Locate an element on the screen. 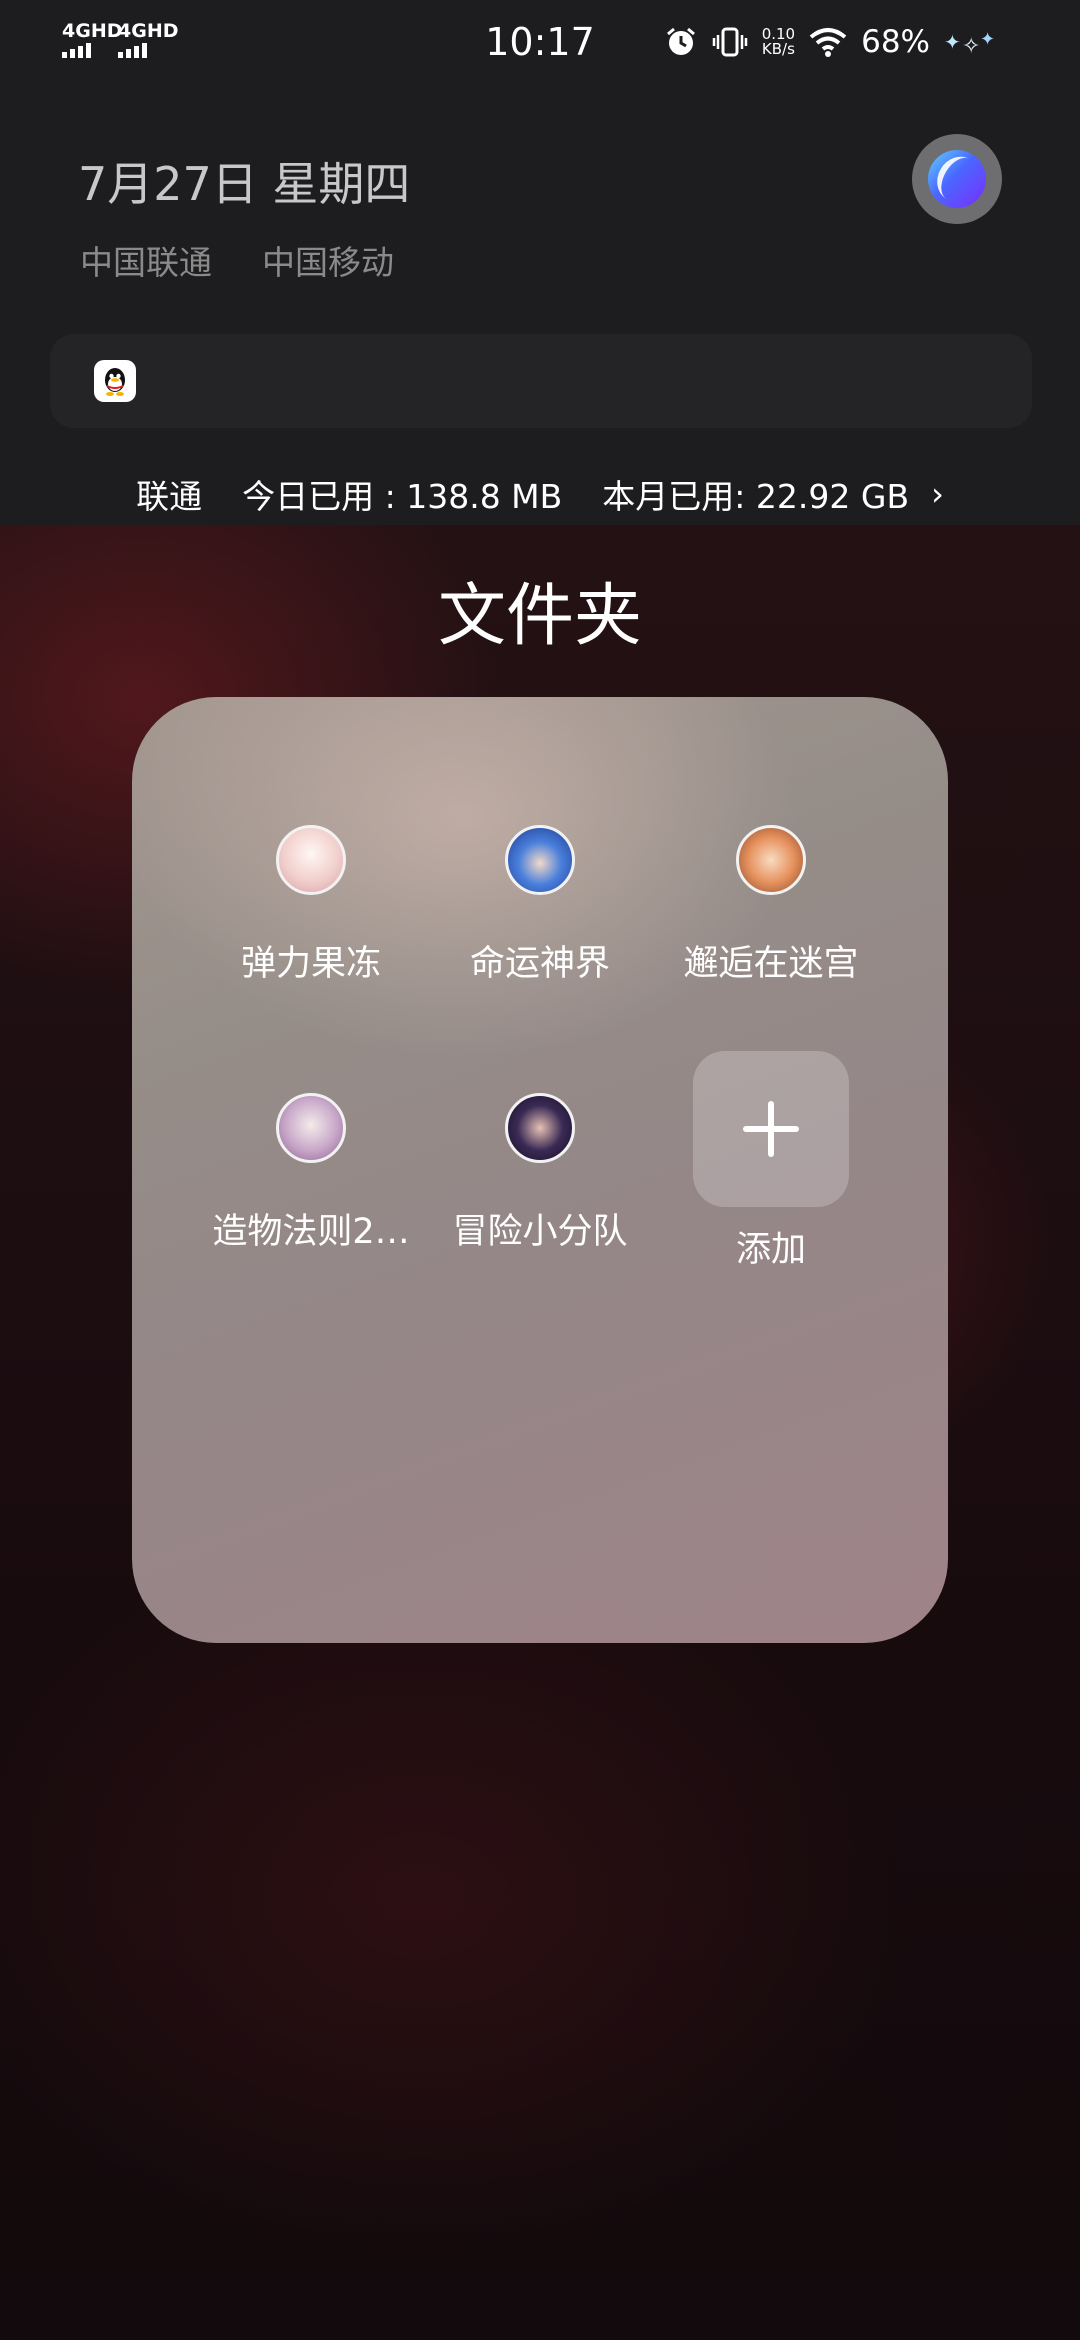 The height and width of the screenshot is (2340, 1080). app-label: 命运神界 is located at coordinates (539, 964).